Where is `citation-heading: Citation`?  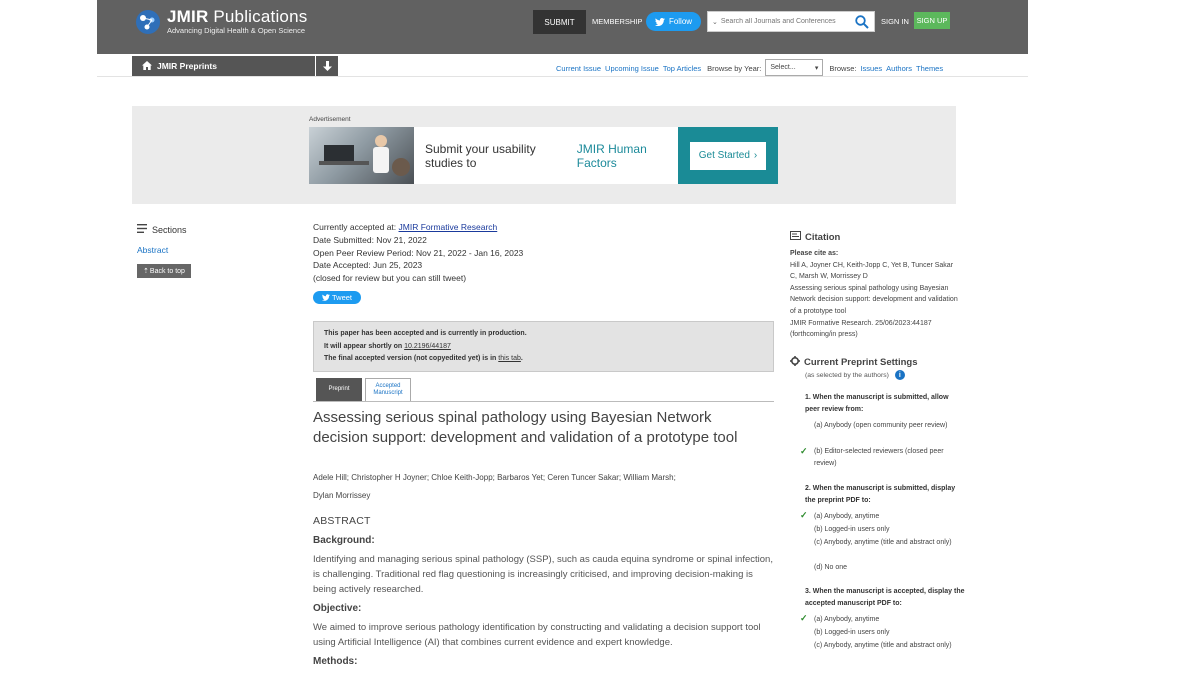 citation-heading: Citation is located at coordinates (815, 237).